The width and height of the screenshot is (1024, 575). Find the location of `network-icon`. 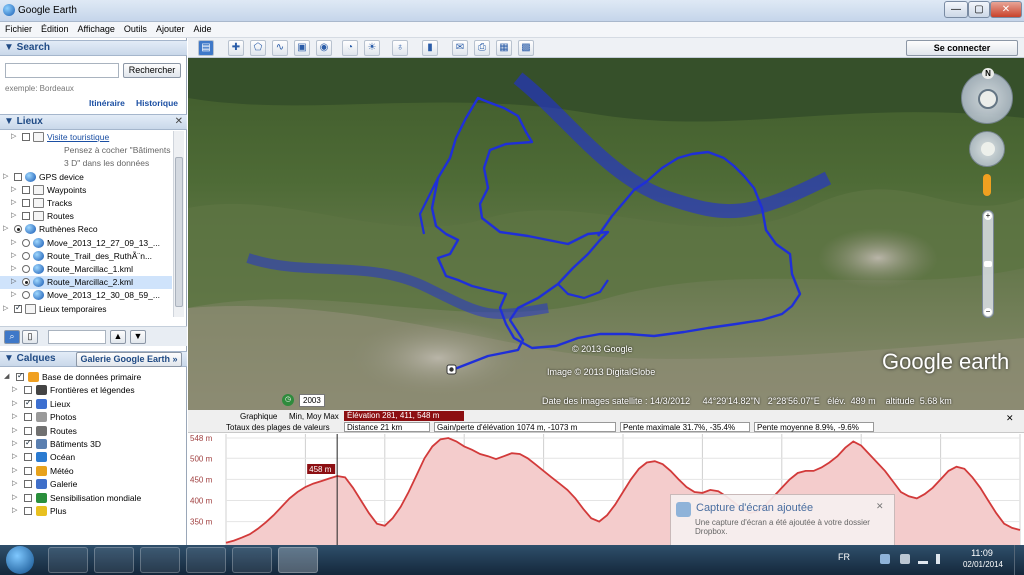

network-icon is located at coordinates (923, 559).